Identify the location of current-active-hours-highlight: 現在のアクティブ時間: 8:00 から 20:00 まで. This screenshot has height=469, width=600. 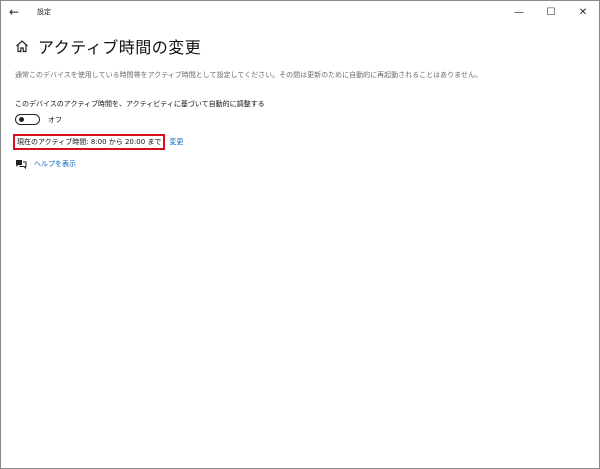
(89, 142).